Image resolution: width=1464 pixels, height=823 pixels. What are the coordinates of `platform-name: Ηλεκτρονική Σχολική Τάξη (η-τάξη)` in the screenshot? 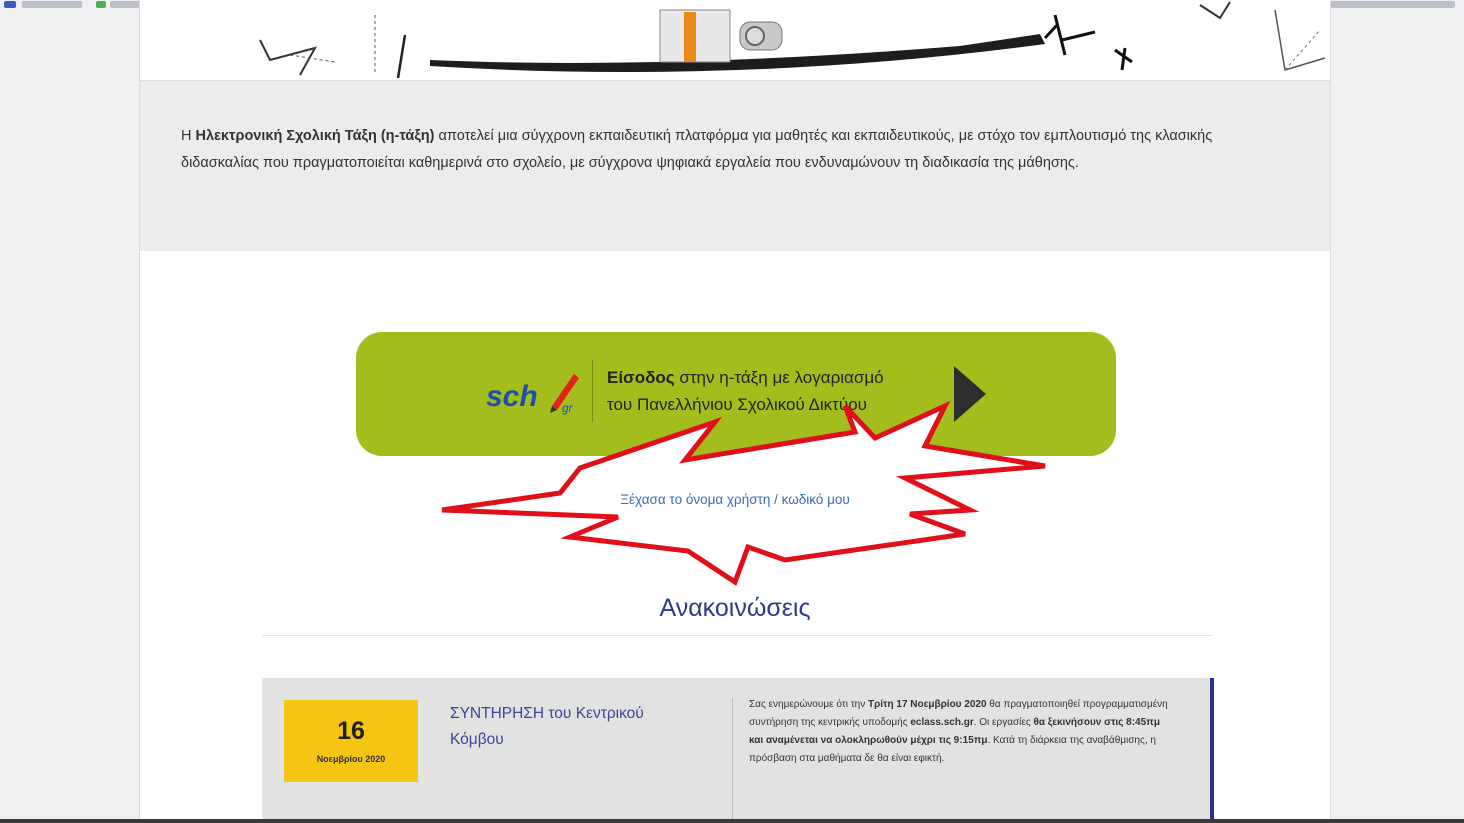 It's located at (315, 136).